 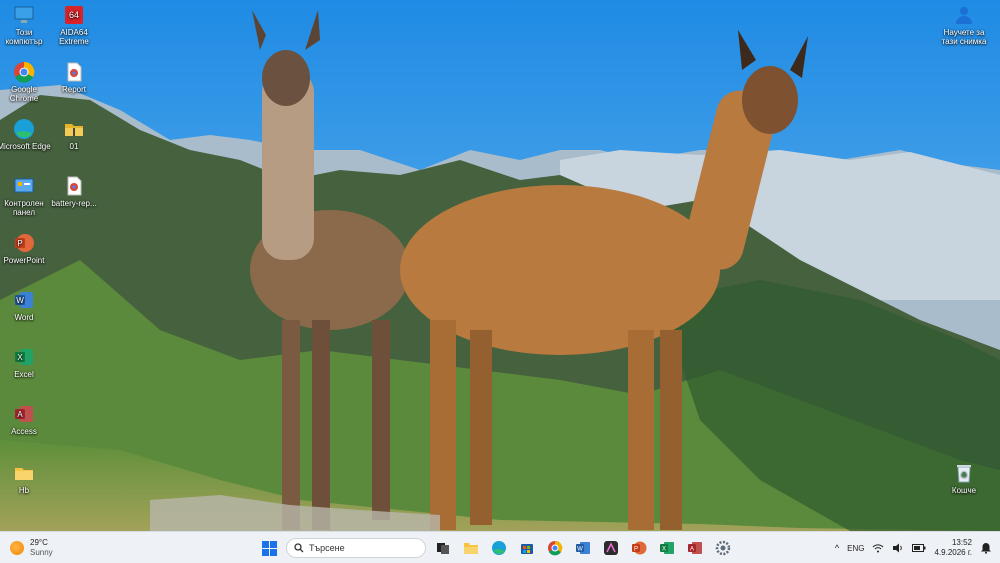 What do you see at coordinates (24, 37) in the screenshot?
I see `desktop-icon-label: Този компютър` at bounding box center [24, 37].